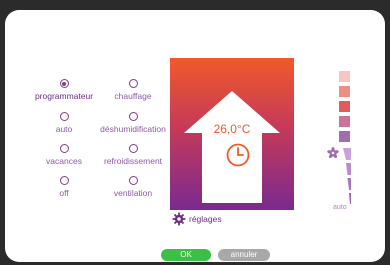  Describe the element at coordinates (346, 175) in the screenshot. I see `fan-speed-bars` at that location.